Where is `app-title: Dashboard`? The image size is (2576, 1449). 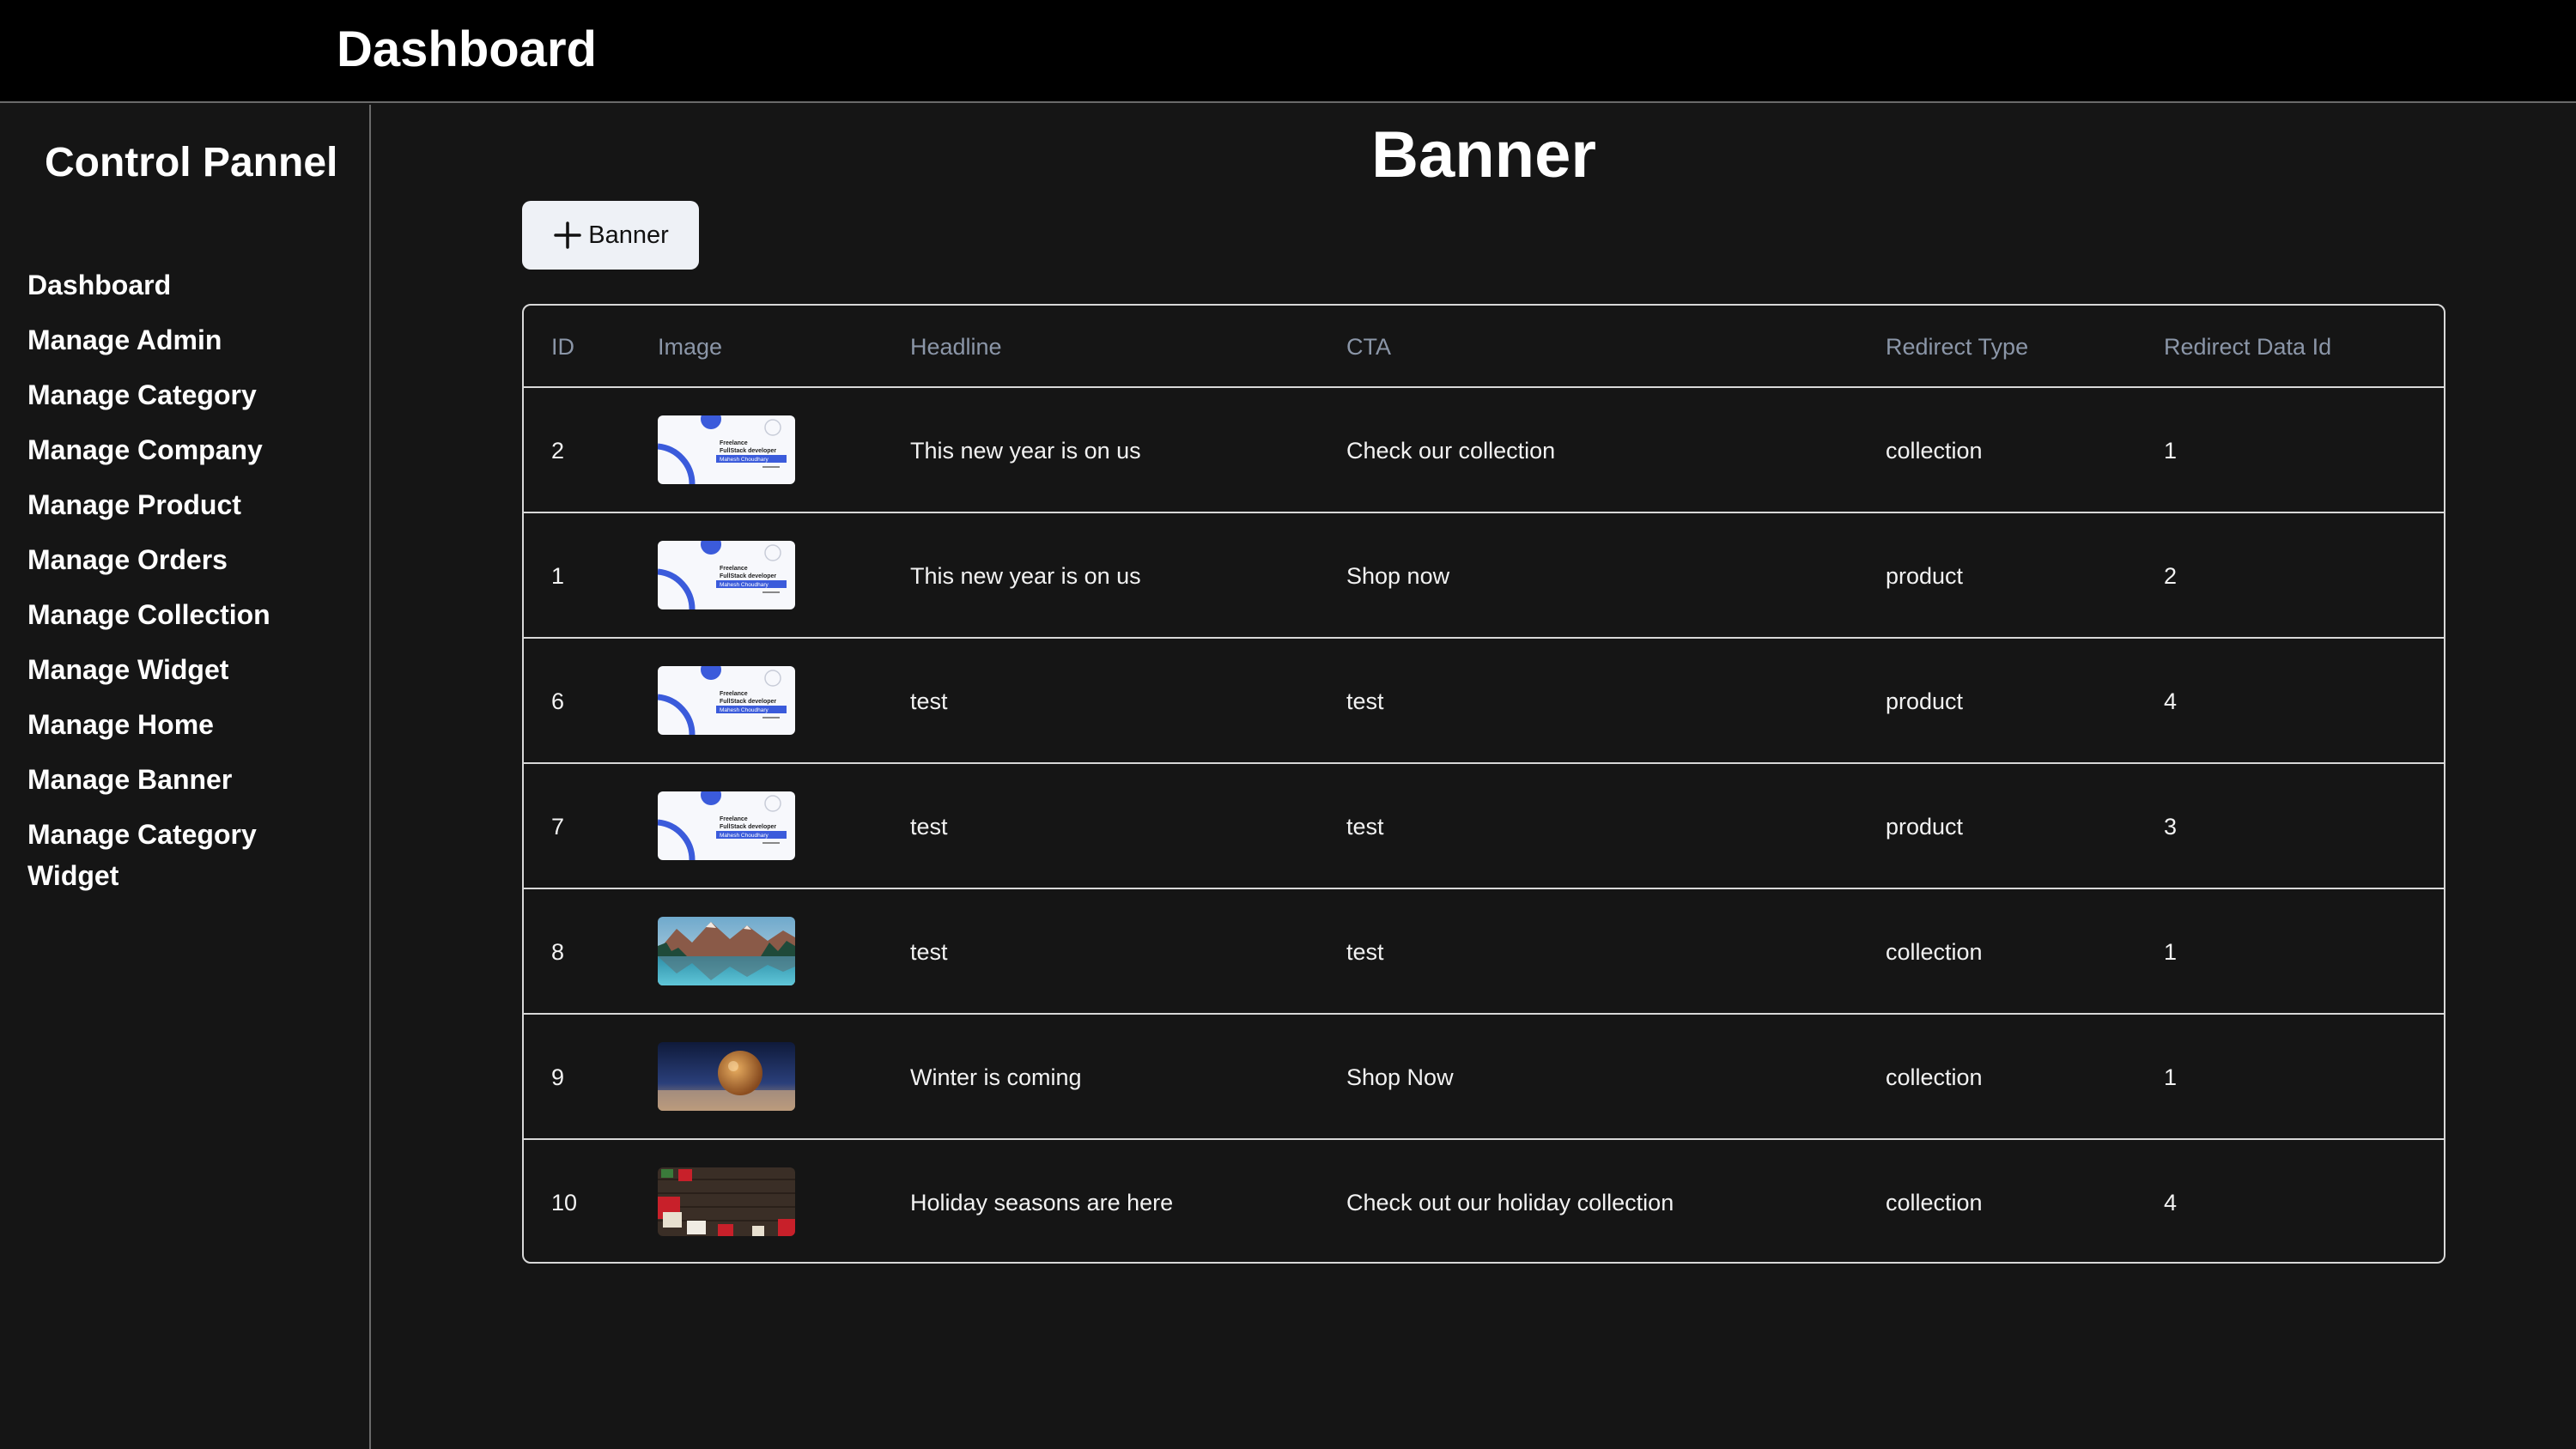 app-title: Dashboard is located at coordinates (467, 49).